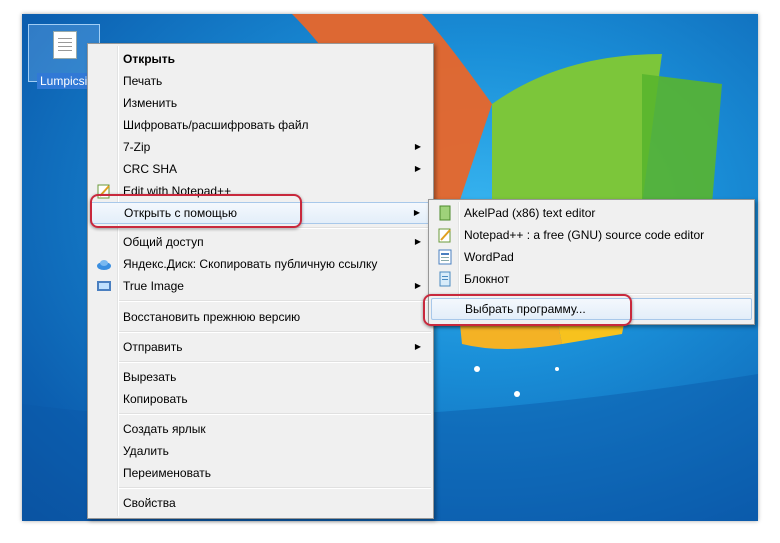 Image resolution: width=780 pixels, height=543 pixels. What do you see at coordinates (260, 125) in the screenshot?
I see `menu-item-encrypt: Шифровать/расшифровать файл` at bounding box center [260, 125].